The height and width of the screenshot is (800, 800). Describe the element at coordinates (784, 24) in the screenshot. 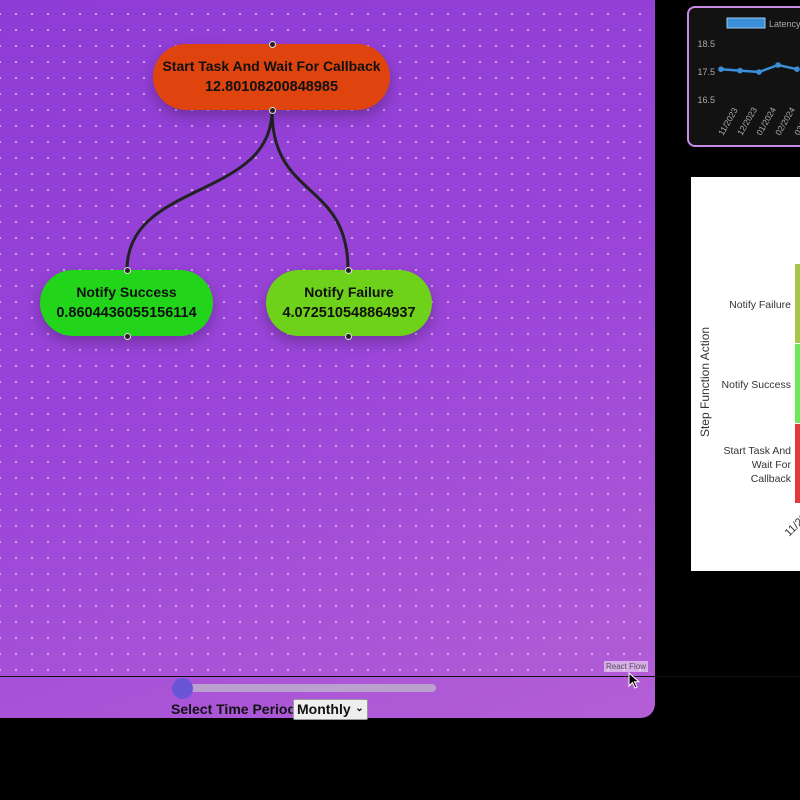

I see `legend-label: Latency` at that location.